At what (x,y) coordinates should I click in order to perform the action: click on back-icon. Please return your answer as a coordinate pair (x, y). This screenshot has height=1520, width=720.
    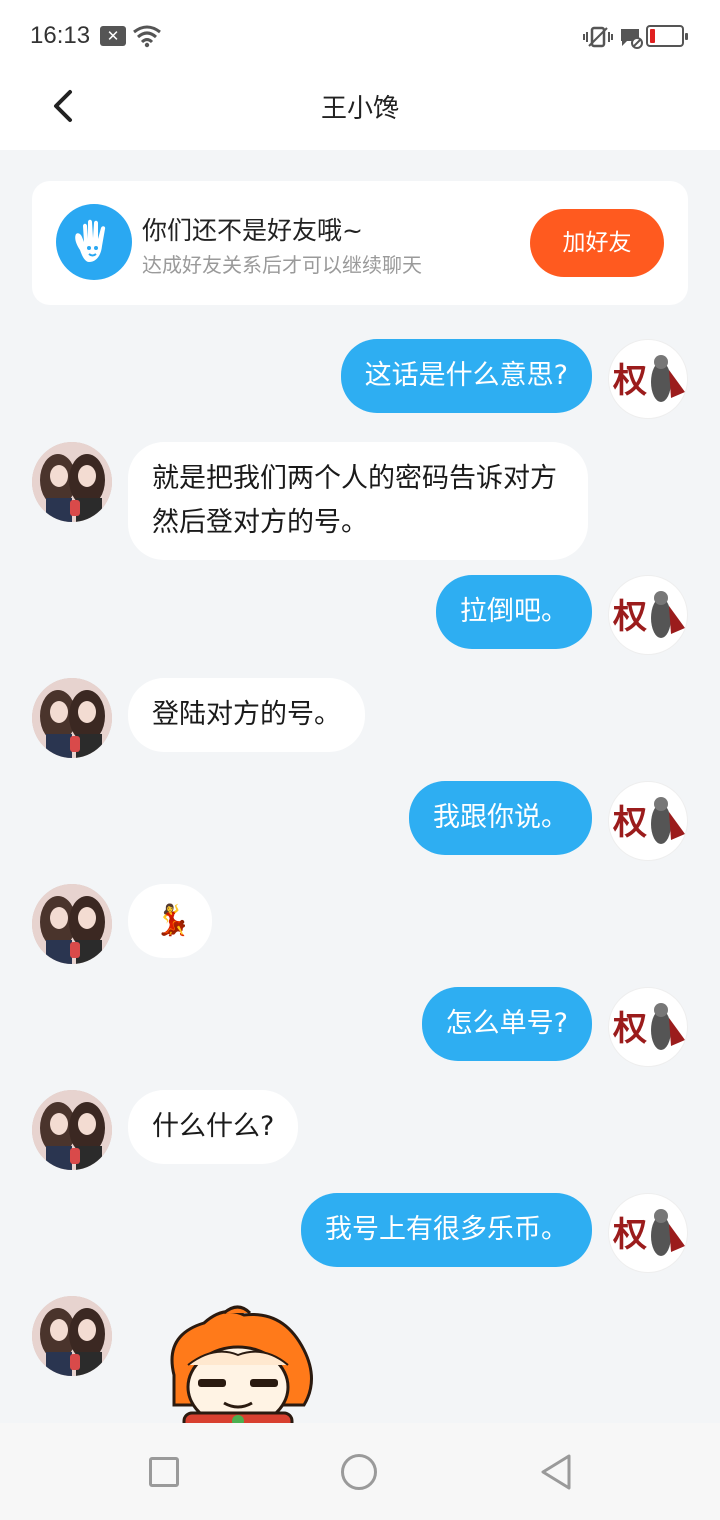
    Looking at the image, I should click on (556, 1472).